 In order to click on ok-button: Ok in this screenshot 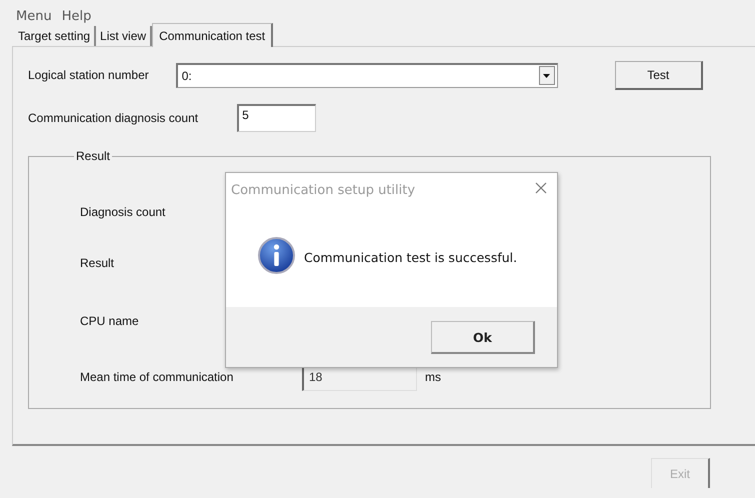, I will do `click(483, 337)`.